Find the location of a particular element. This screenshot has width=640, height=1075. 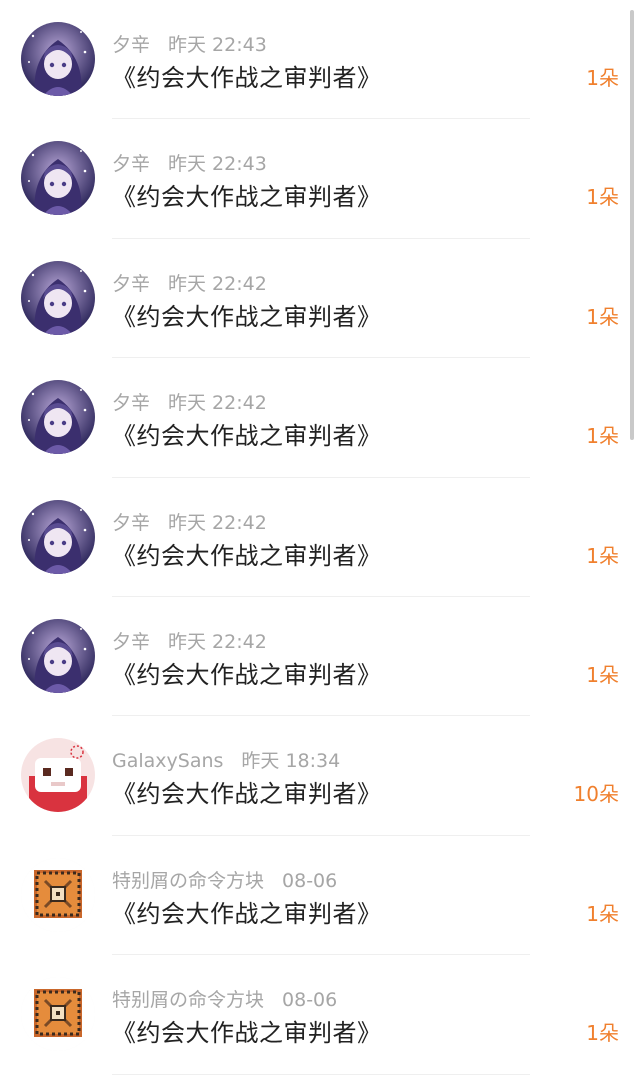

flower-count: 10朵 is located at coordinates (596, 794).